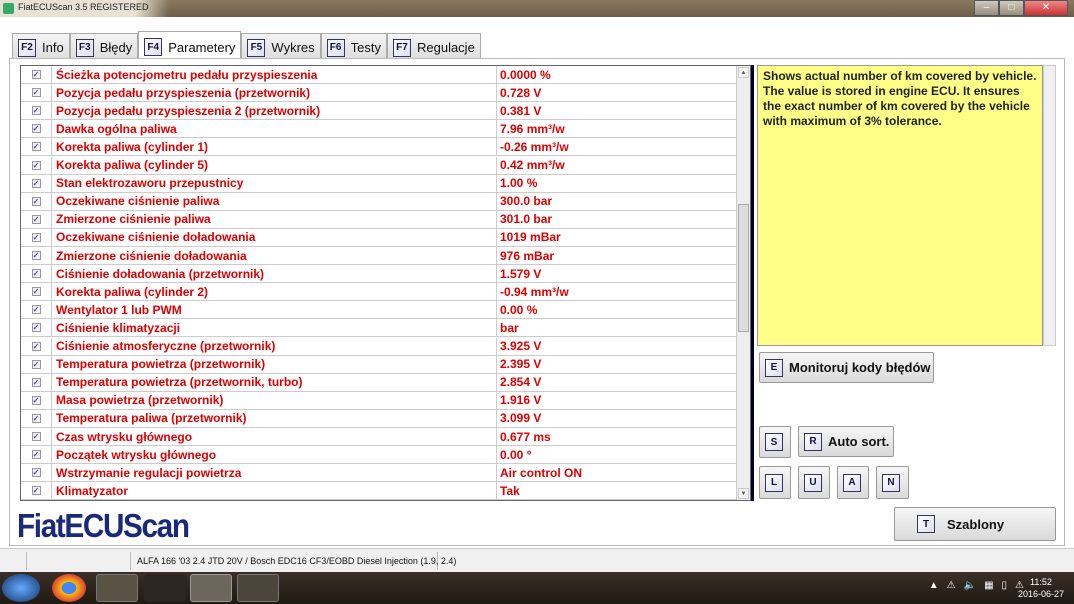 This screenshot has height=604, width=1074. I want to click on table-row: ✓ Dawka ogólna paliwa 7.96 mm³/w, so click(379, 129).